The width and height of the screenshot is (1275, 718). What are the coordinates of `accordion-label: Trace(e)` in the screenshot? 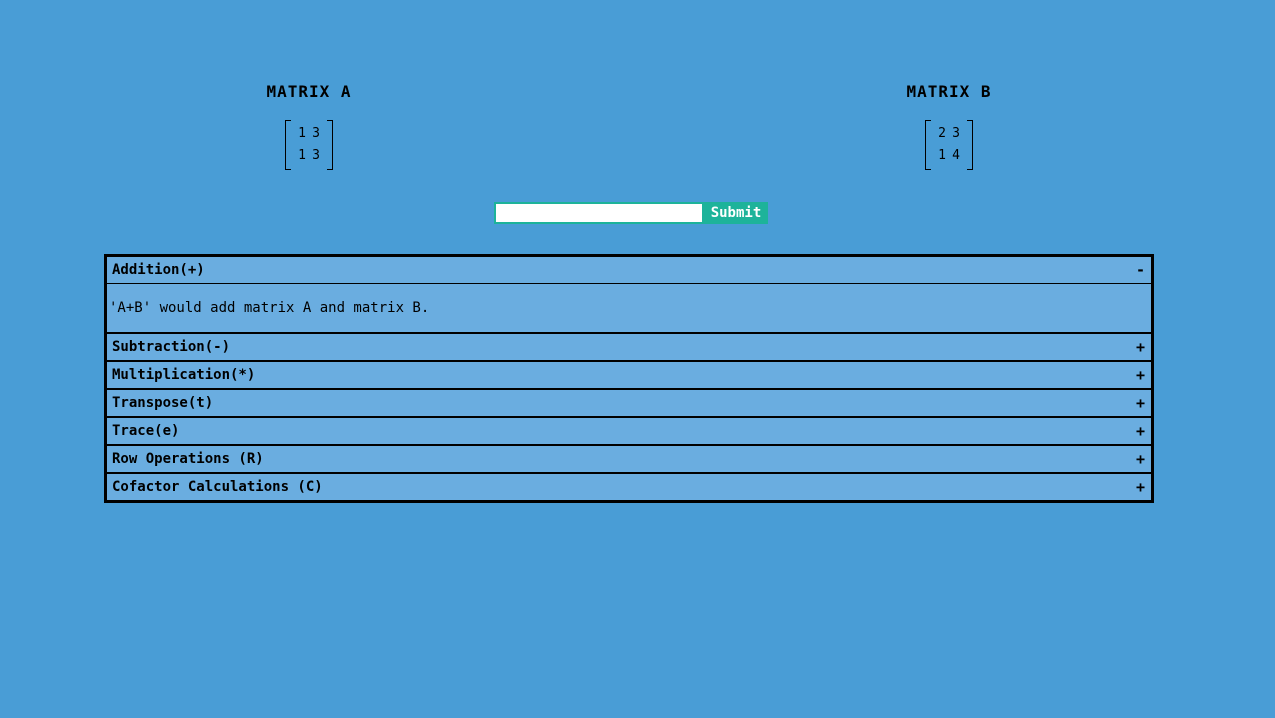 It's located at (146, 431).